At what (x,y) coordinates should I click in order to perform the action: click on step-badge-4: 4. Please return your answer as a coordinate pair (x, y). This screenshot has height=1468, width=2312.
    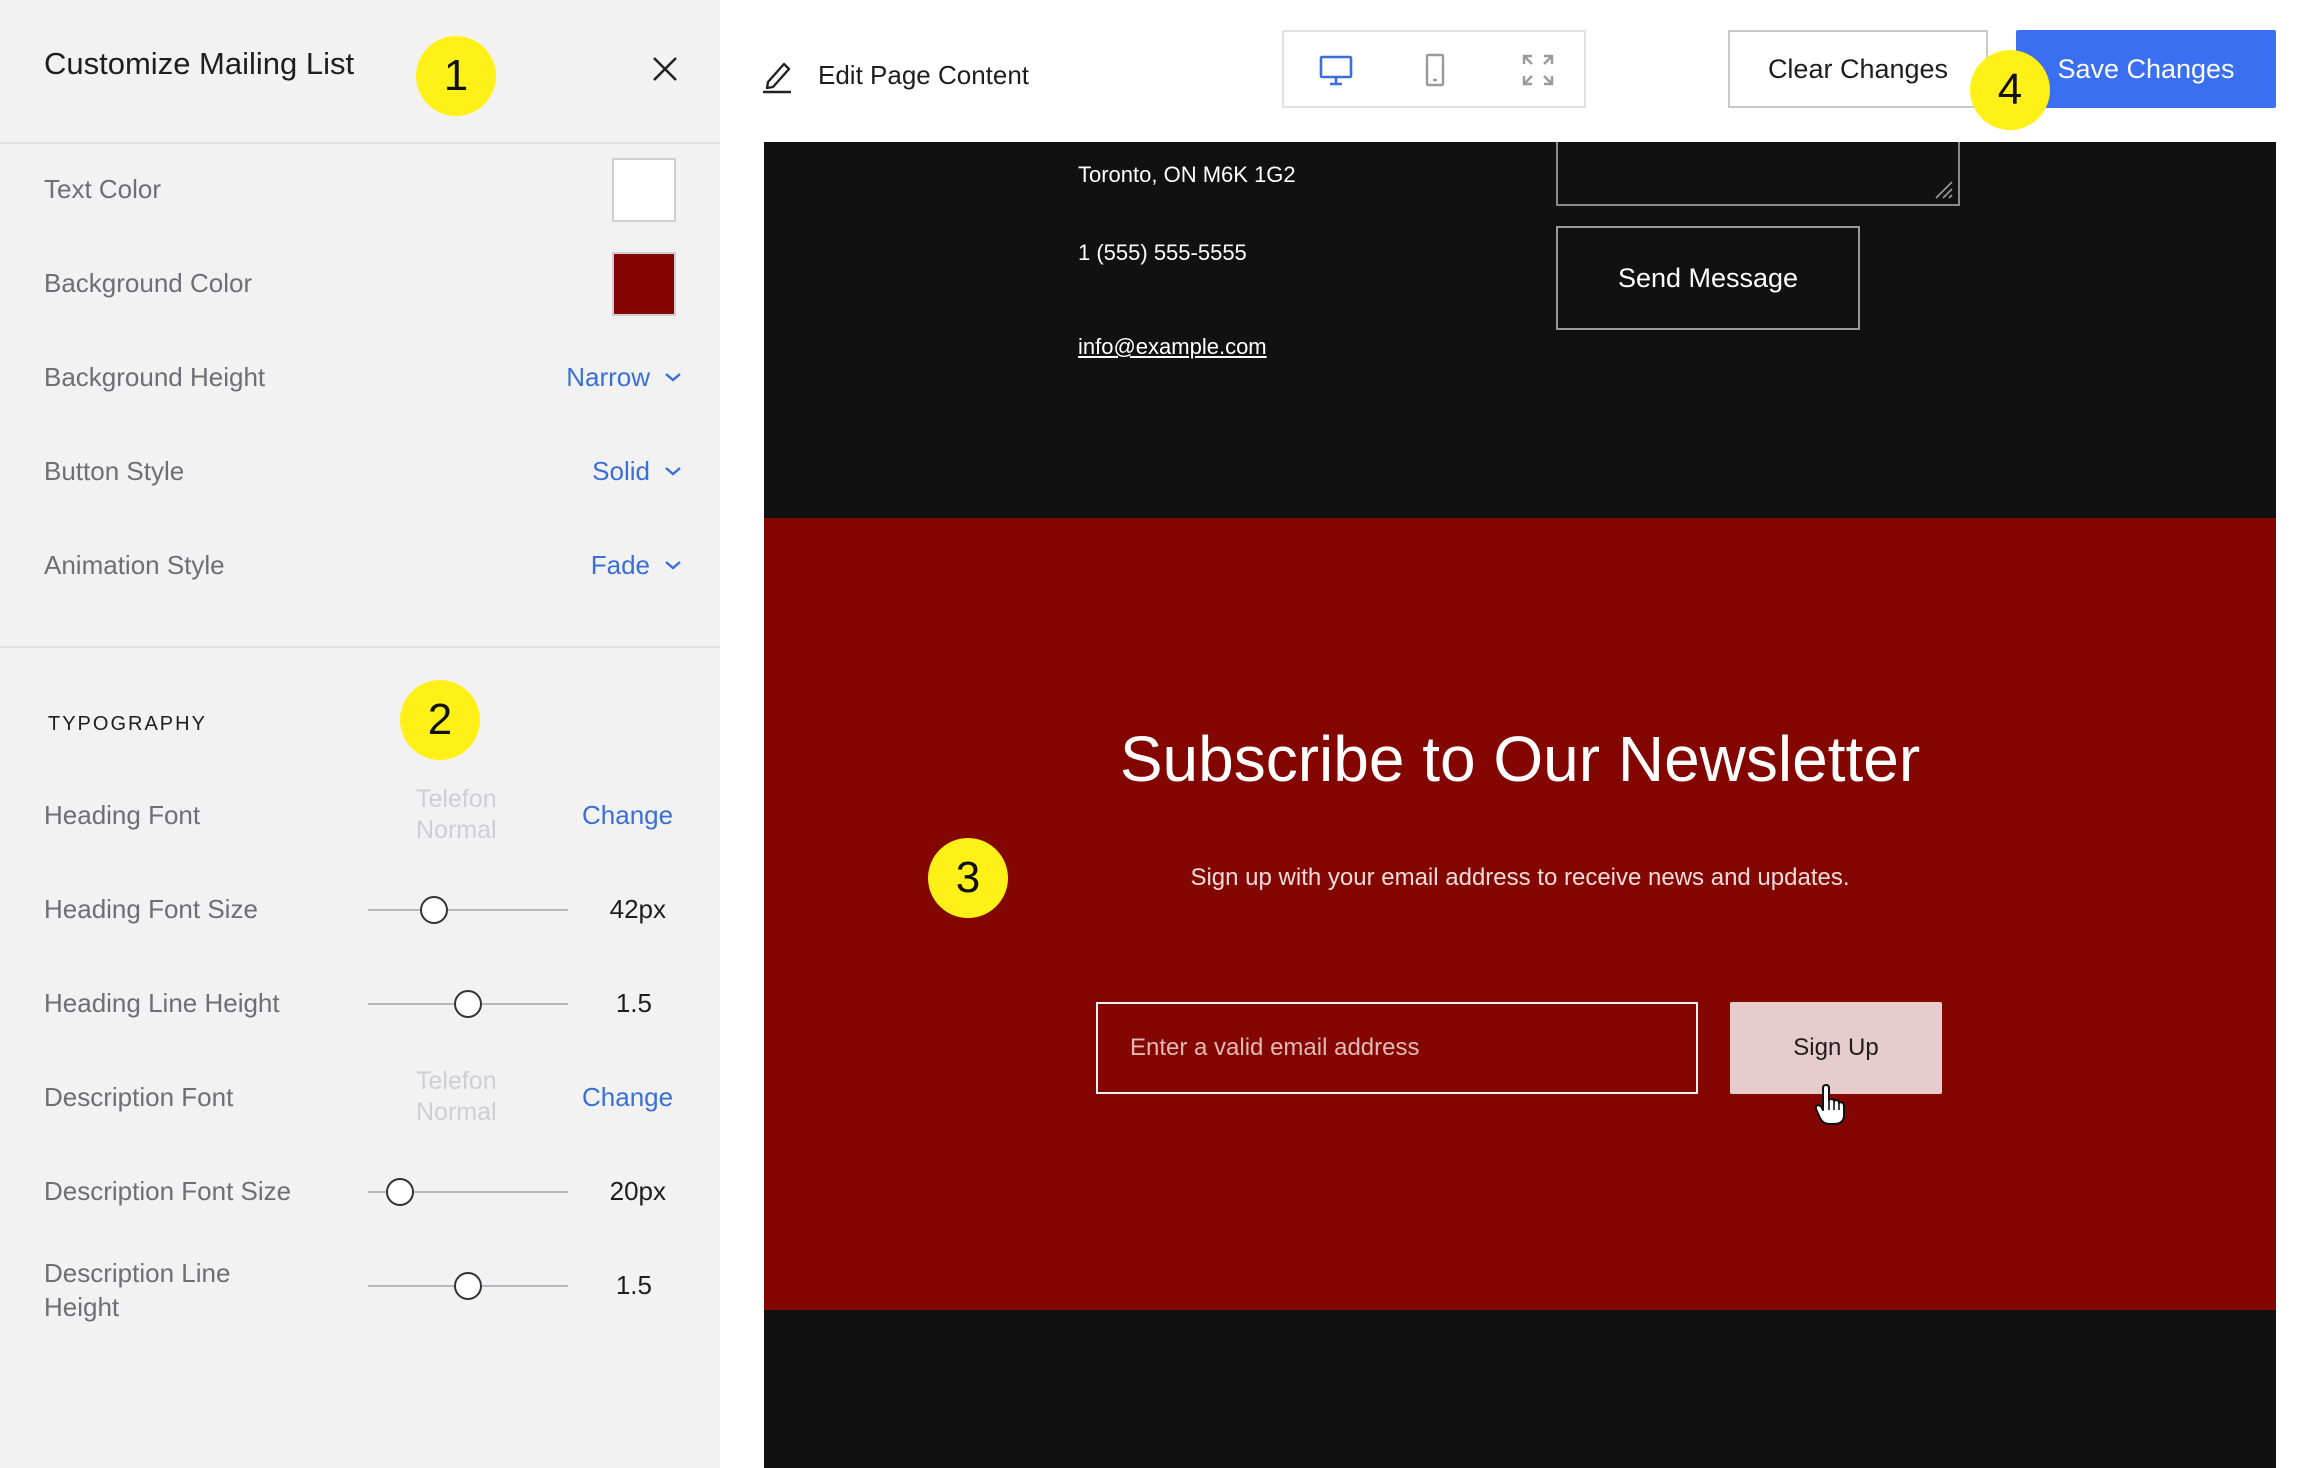
    Looking at the image, I should click on (2010, 90).